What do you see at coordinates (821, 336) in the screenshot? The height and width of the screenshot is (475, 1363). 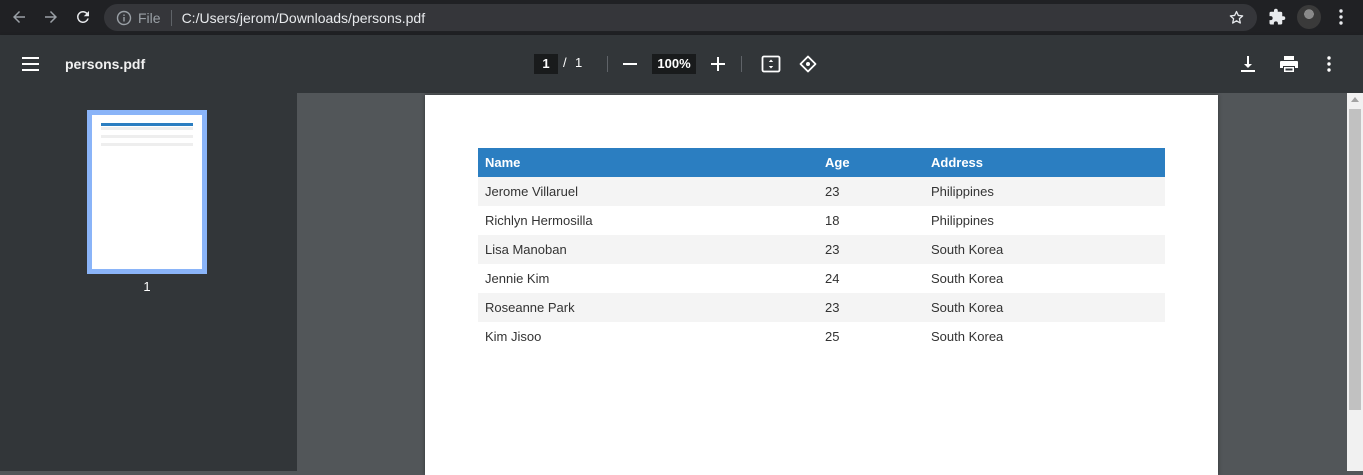 I see `table-row: Kim Jisoo 25 South Korea` at bounding box center [821, 336].